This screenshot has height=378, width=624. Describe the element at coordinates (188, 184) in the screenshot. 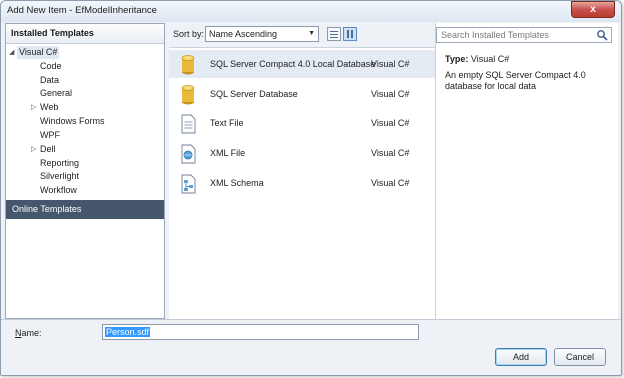

I see `xml-schema-icon` at that location.